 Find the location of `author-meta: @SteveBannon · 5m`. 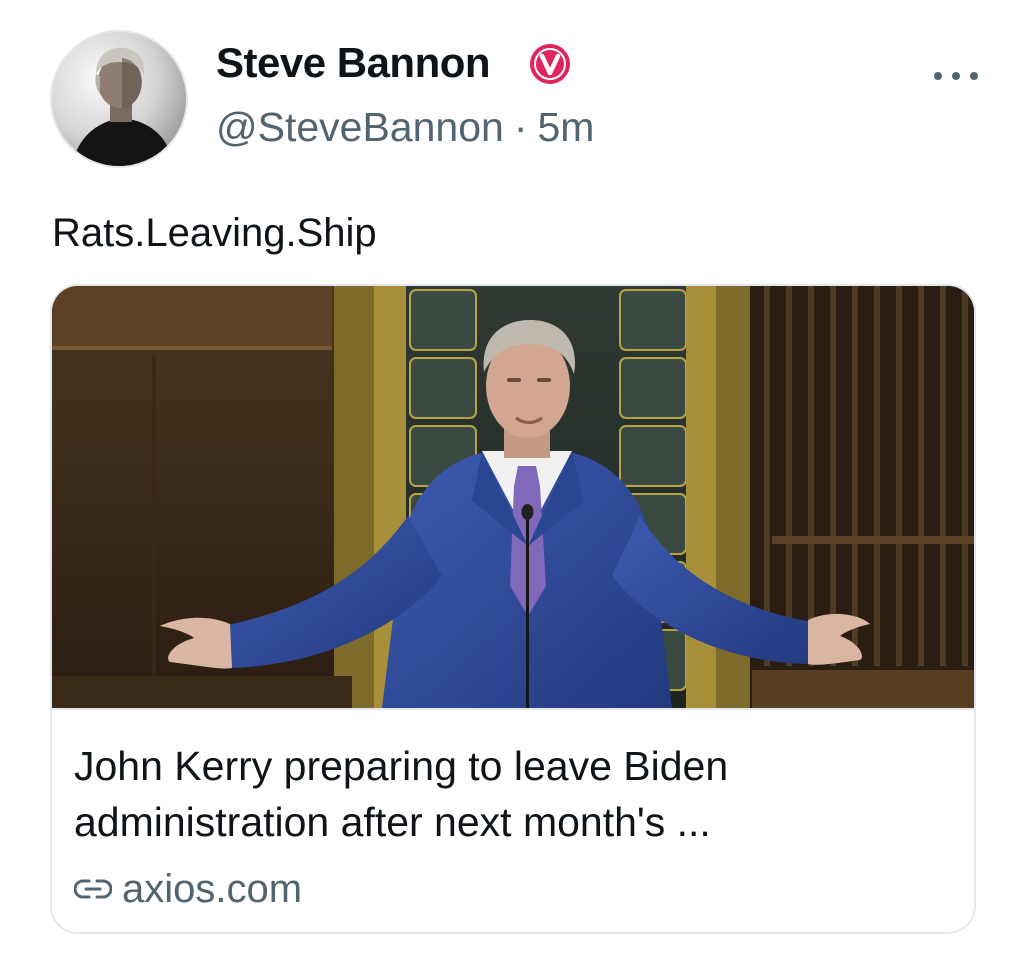

author-meta: @SteveBannon · 5m is located at coordinates (405, 127).